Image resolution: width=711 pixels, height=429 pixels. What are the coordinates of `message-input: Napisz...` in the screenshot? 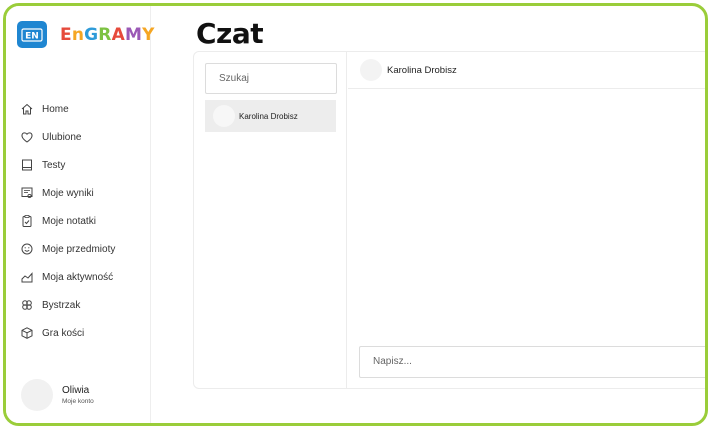 It's located at (532, 362).